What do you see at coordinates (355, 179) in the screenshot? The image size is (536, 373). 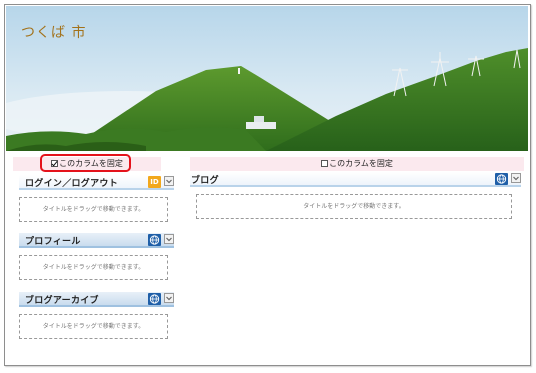 I see `widget-header: ブログ` at bounding box center [355, 179].